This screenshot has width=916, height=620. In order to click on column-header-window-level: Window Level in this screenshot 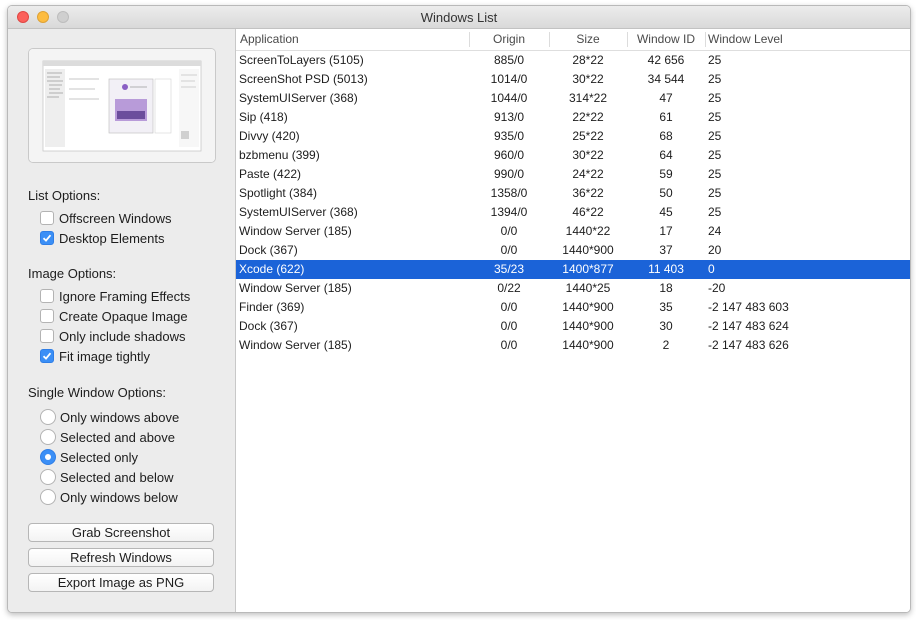, I will do `click(745, 39)`.